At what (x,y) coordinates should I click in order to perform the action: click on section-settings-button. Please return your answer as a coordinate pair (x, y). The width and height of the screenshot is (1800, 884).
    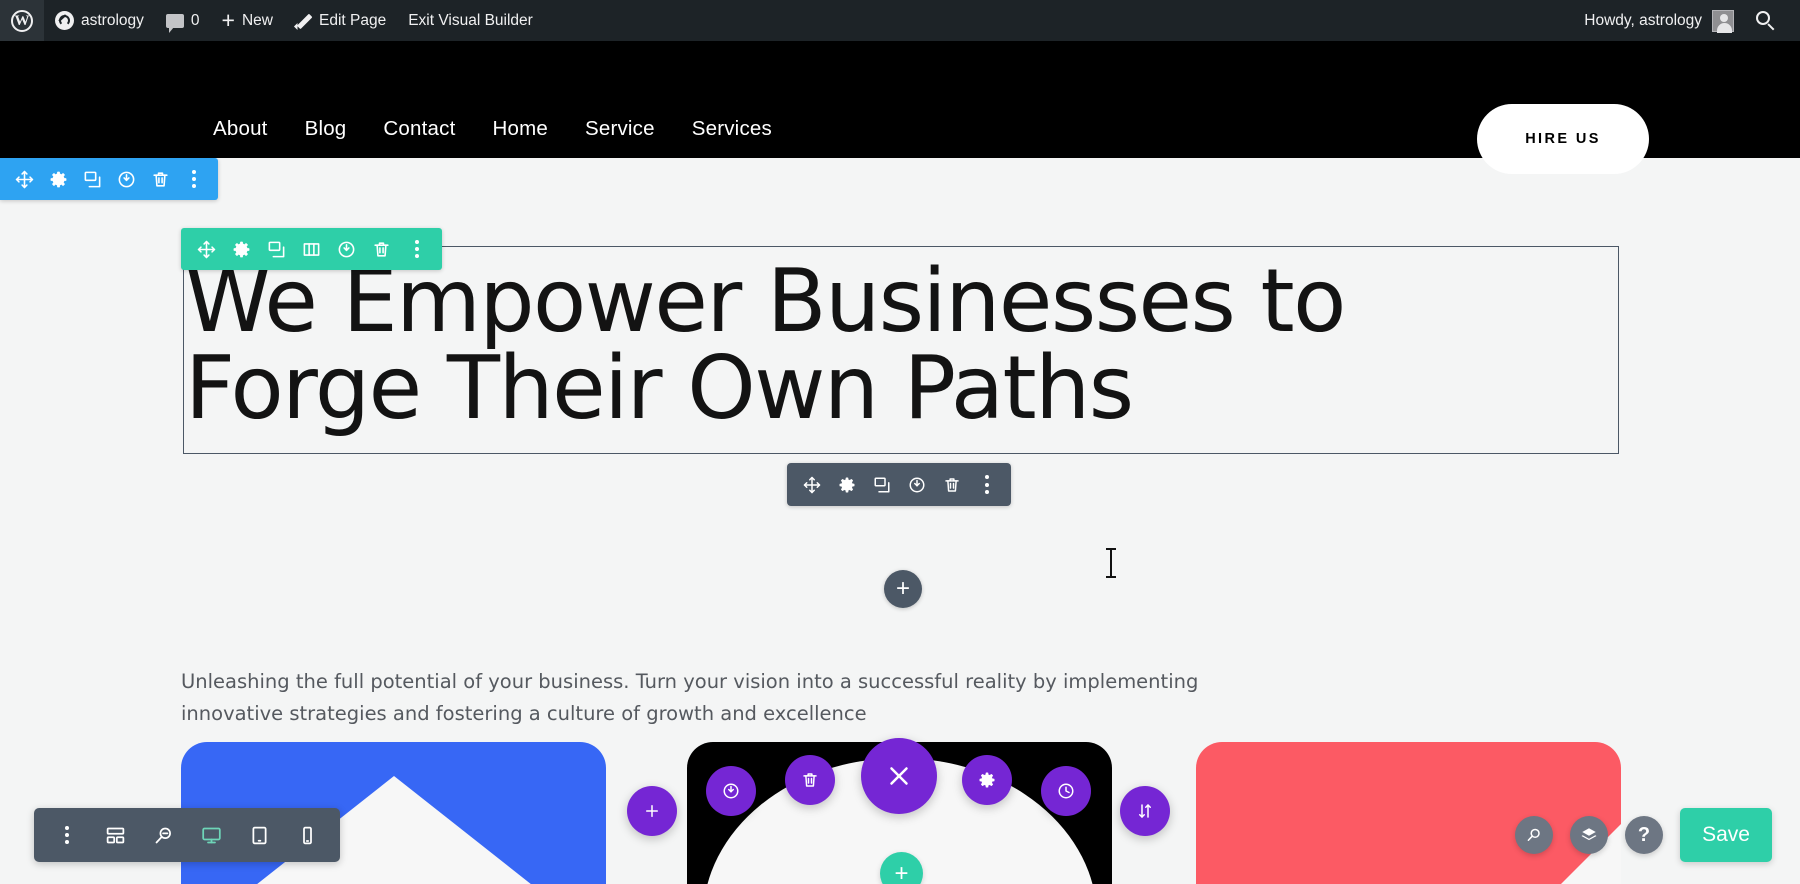
    Looking at the image, I should click on (58, 179).